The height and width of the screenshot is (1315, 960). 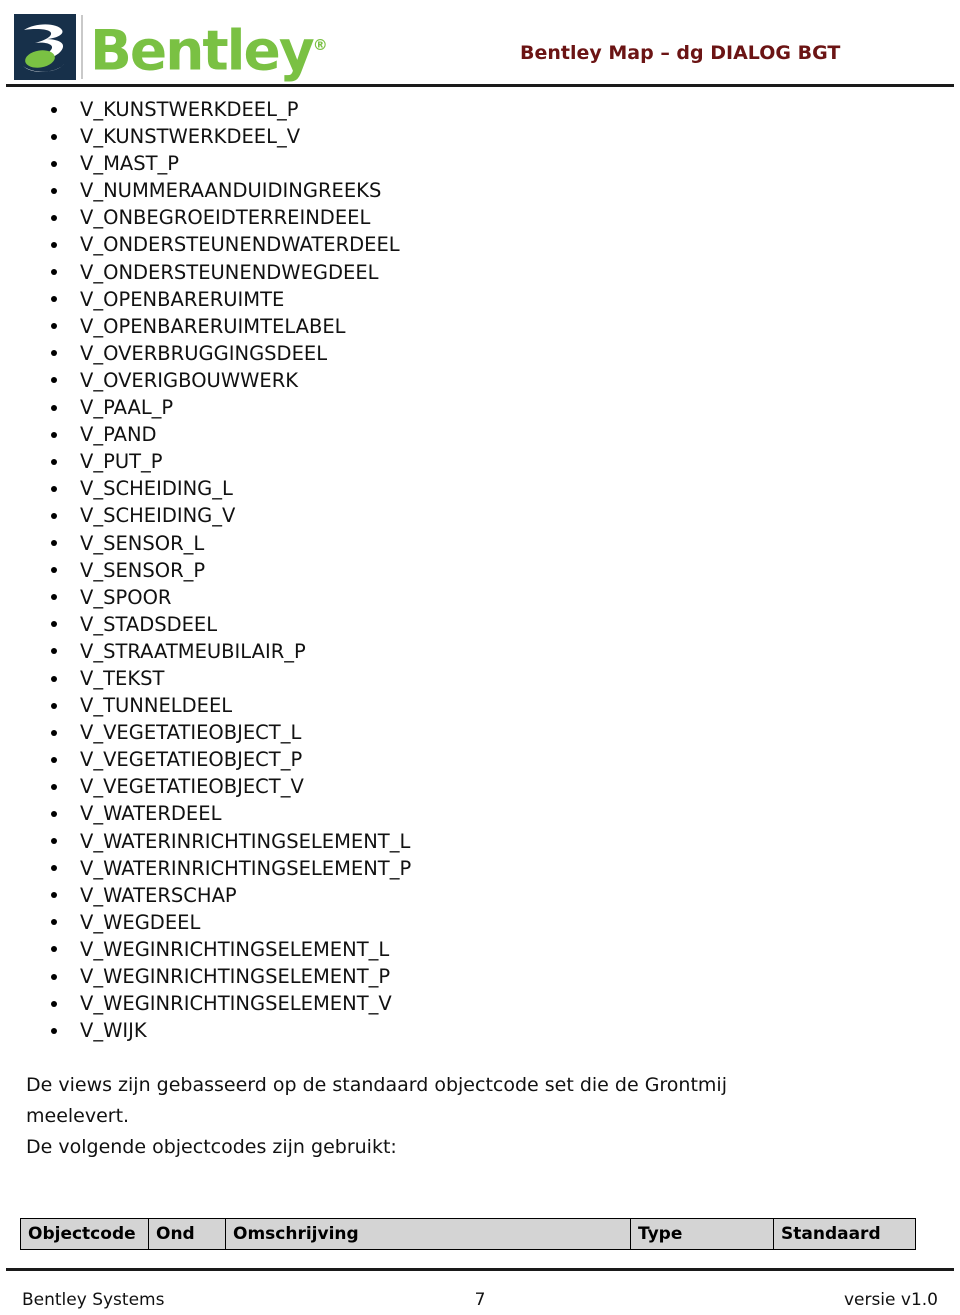 I want to click on view-list-item: V_OVERIGBOUWWERK, so click(x=480, y=380).